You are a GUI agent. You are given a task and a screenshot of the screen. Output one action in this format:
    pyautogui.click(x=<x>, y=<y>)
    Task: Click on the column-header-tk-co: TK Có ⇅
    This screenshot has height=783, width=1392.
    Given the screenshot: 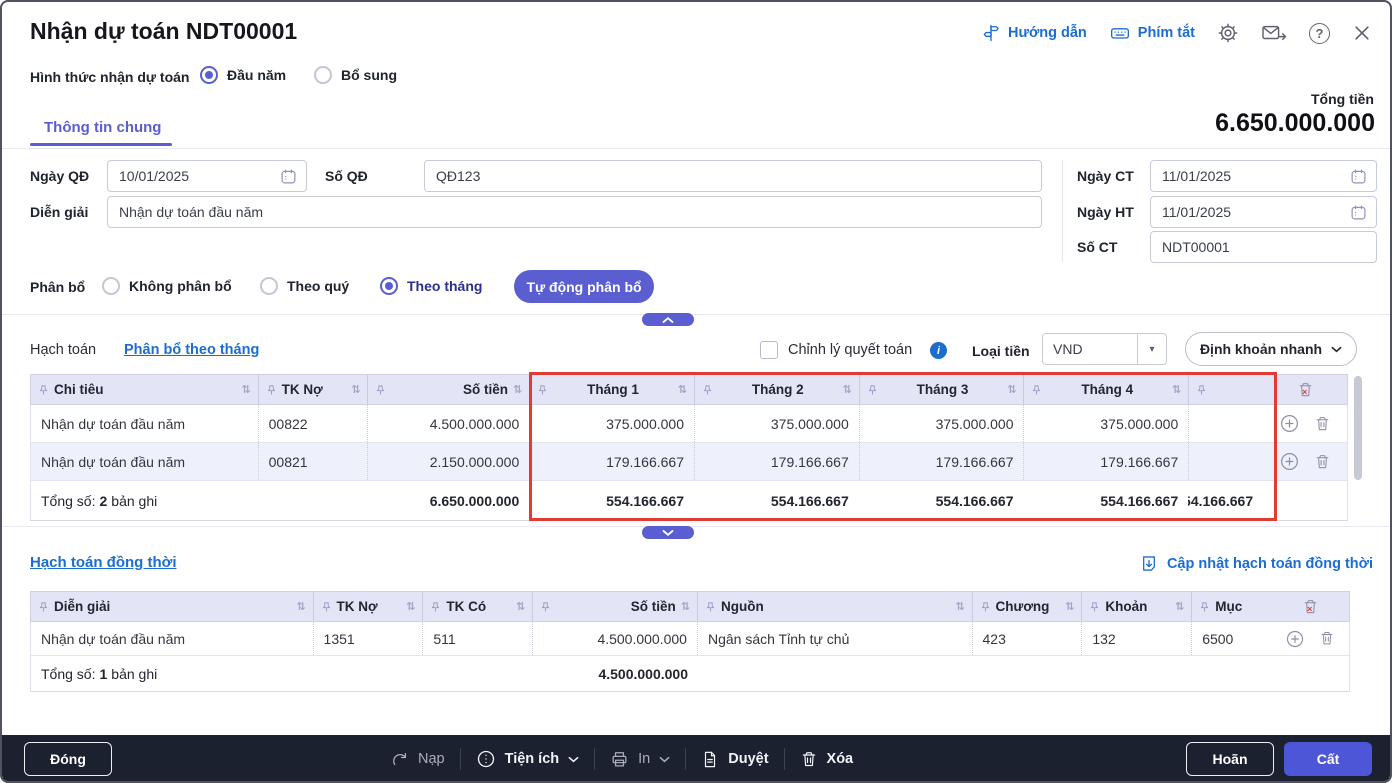 What is the action you would take?
    pyautogui.click(x=477, y=606)
    